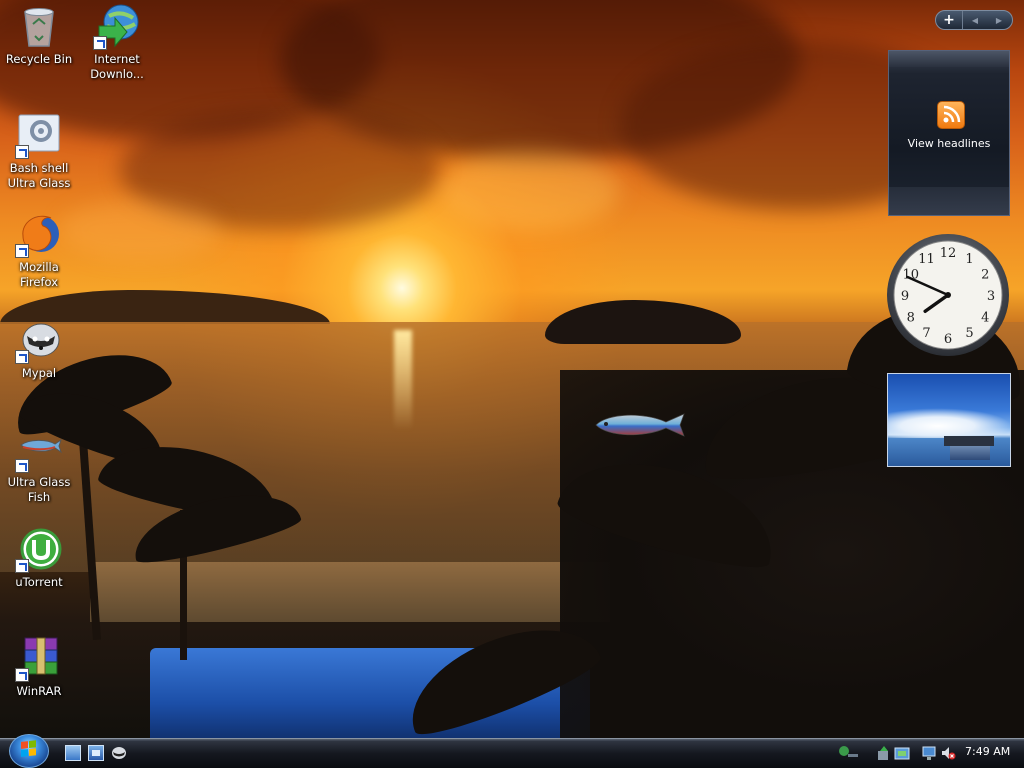  What do you see at coordinates (948, 339) in the screenshot?
I see `clock-number: 6` at bounding box center [948, 339].